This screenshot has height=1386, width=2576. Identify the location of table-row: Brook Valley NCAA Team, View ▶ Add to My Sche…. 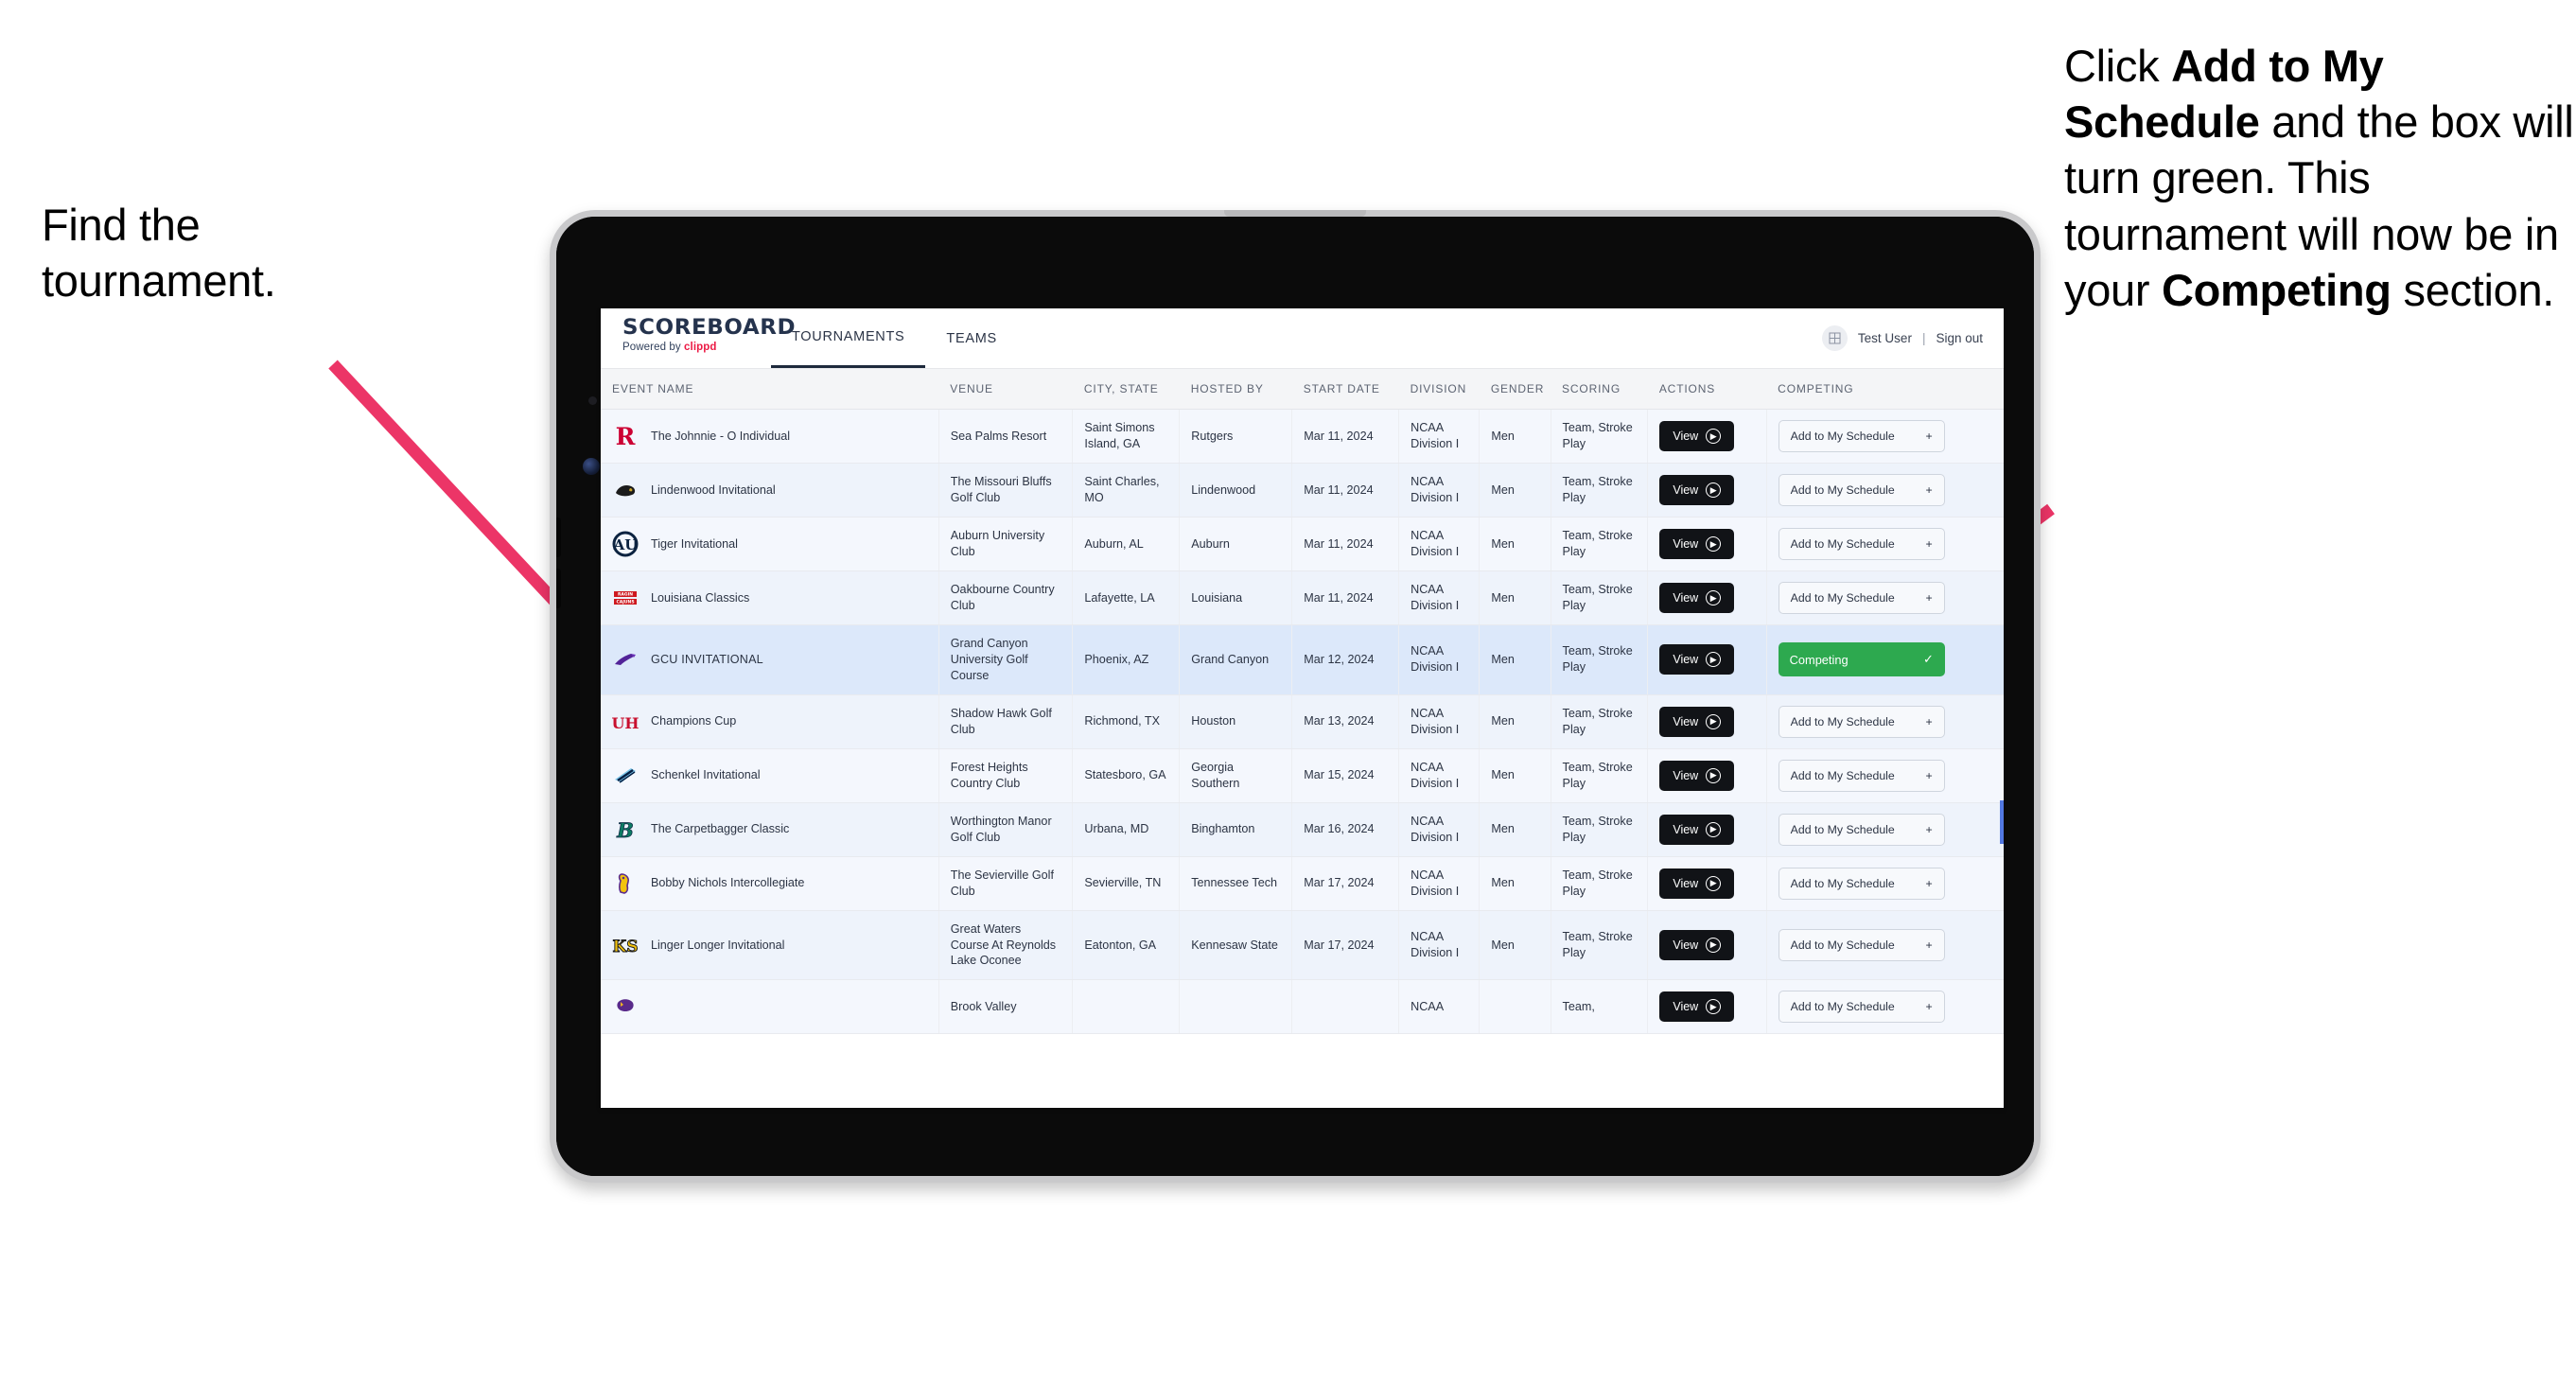
(1302, 1007).